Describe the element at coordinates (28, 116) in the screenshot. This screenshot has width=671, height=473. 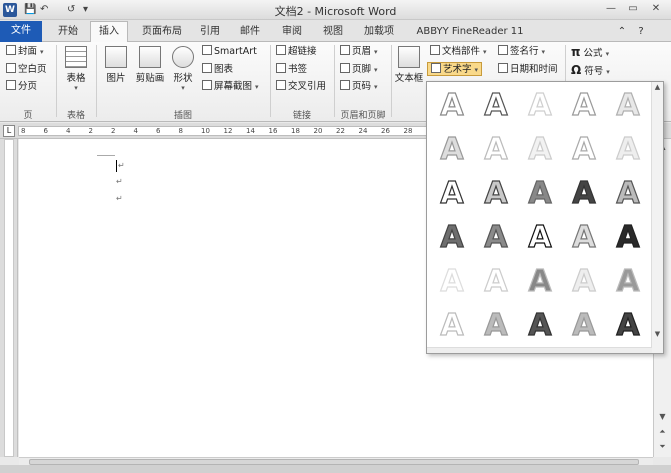
I see `group-label-pages: 页` at that location.